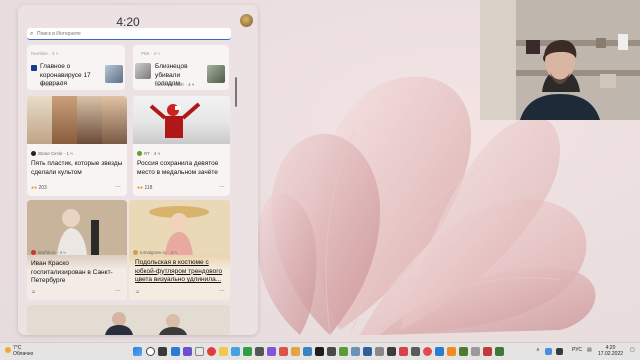  Describe the element at coordinates (175, 351) in the screenshot. I see `widgets-icon` at that location.